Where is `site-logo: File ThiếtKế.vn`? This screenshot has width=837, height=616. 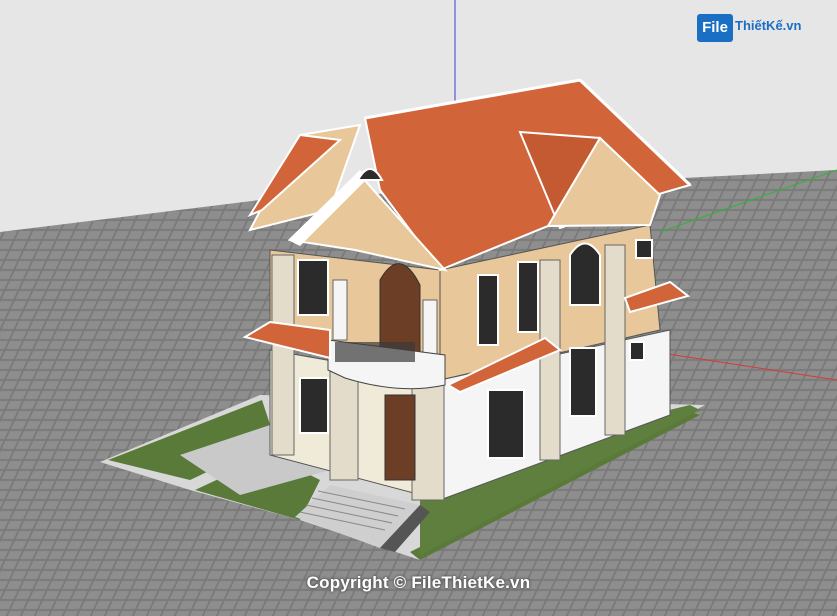
site-logo: File ThiếtKế.vn is located at coordinates (753, 26).